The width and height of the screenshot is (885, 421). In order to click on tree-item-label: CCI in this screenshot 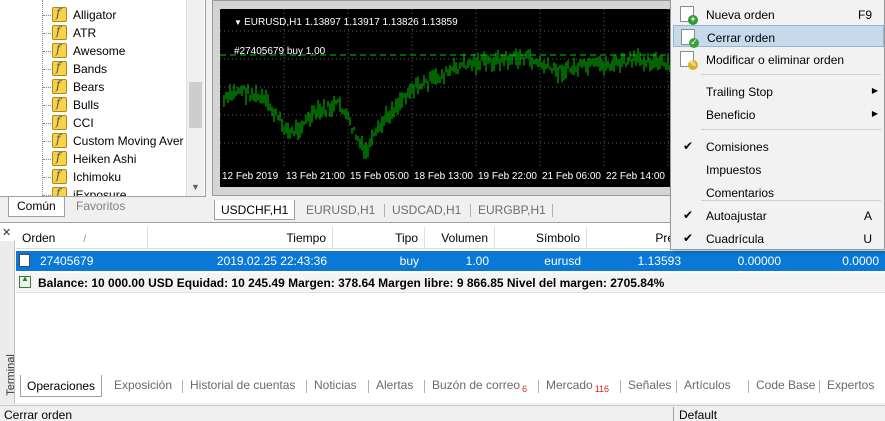, I will do `click(83, 123)`.